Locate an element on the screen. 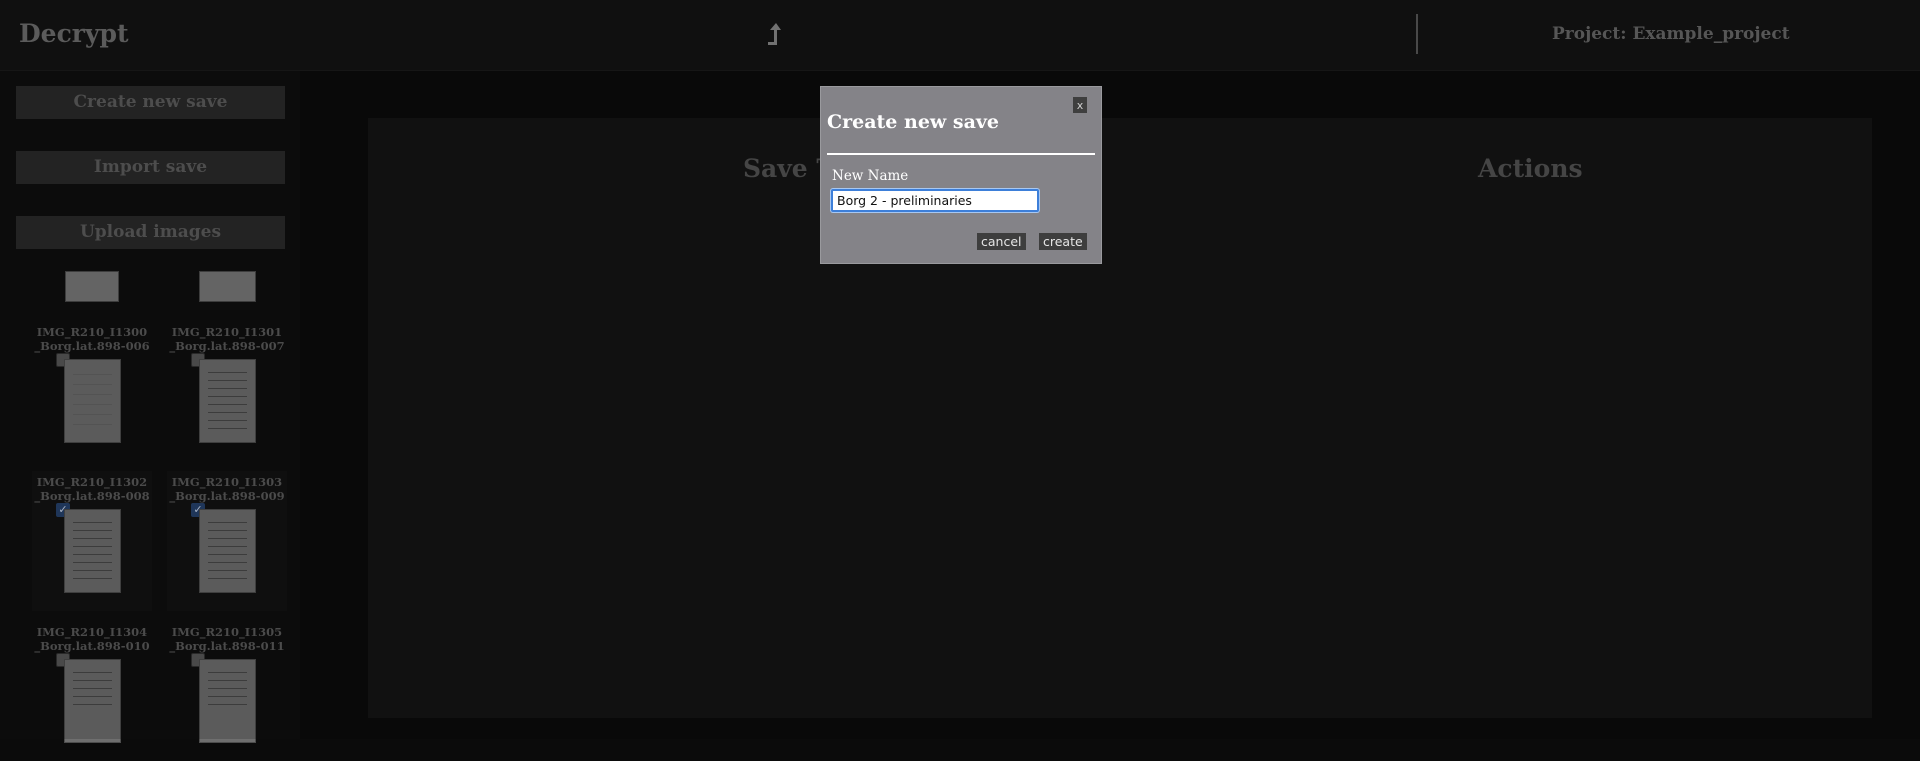  cancel-button: cancel is located at coordinates (1001, 241).